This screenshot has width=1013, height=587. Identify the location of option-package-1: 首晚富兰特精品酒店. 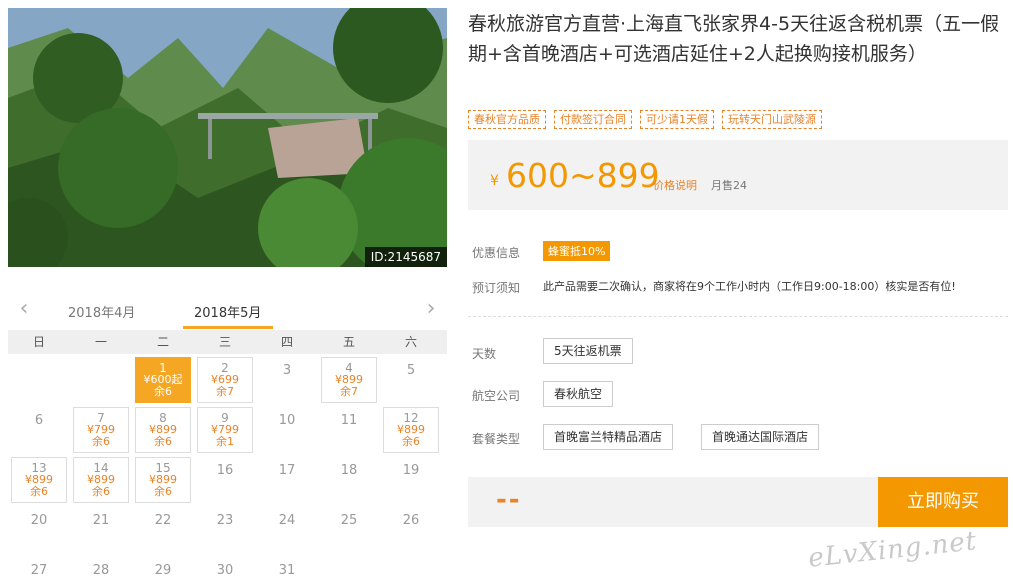
(608, 437).